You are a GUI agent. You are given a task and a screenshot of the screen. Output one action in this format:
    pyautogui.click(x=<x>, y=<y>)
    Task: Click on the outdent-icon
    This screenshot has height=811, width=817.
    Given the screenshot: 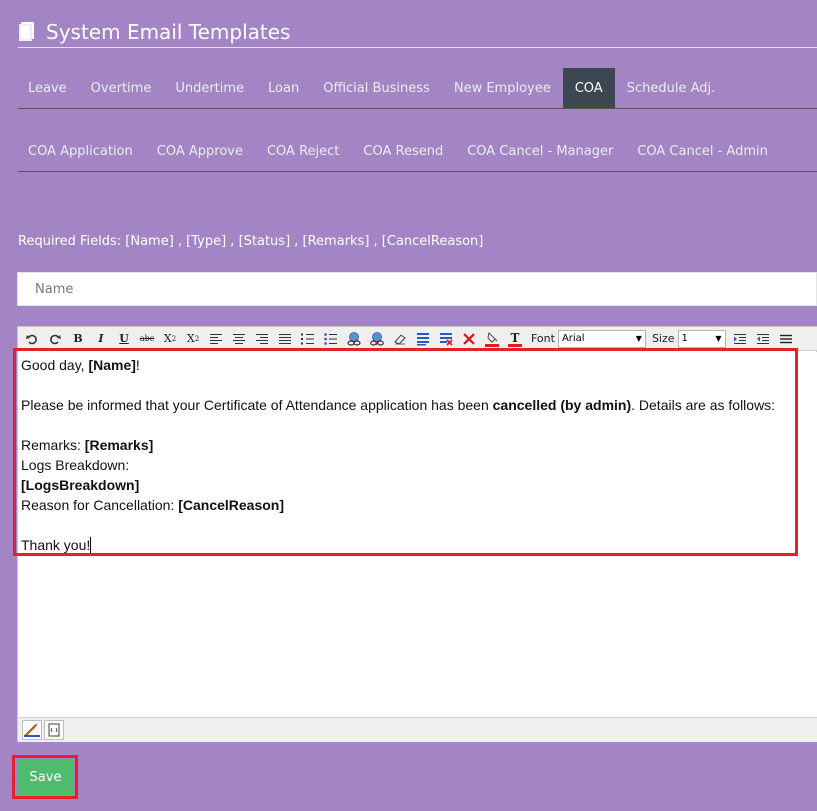 What is the action you would take?
    pyautogui.click(x=763, y=339)
    